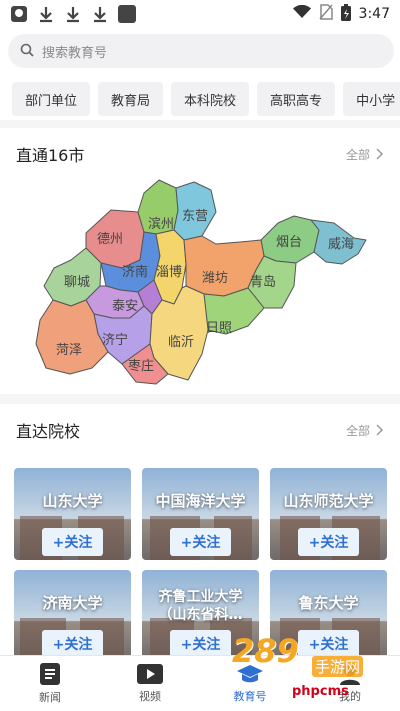 This screenshot has height=711, width=400. Describe the element at coordinates (200, 514) in the screenshot. I see `school-card: 中国海洋大学 +关注` at that location.